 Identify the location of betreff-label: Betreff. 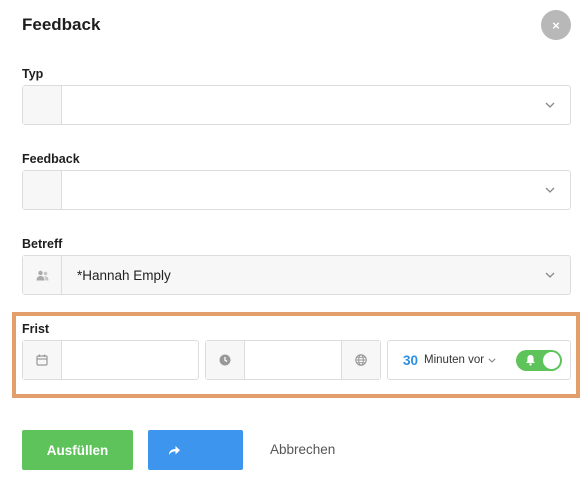
(42, 244).